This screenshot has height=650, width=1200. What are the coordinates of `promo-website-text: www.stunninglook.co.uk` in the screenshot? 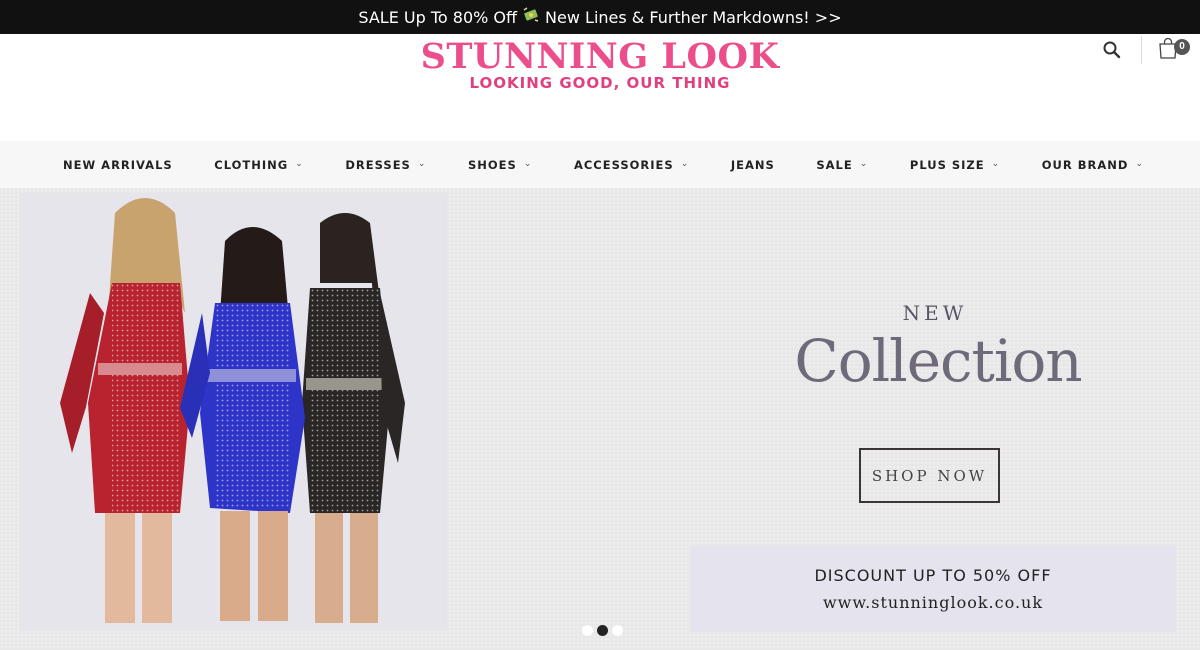 It's located at (933, 602).